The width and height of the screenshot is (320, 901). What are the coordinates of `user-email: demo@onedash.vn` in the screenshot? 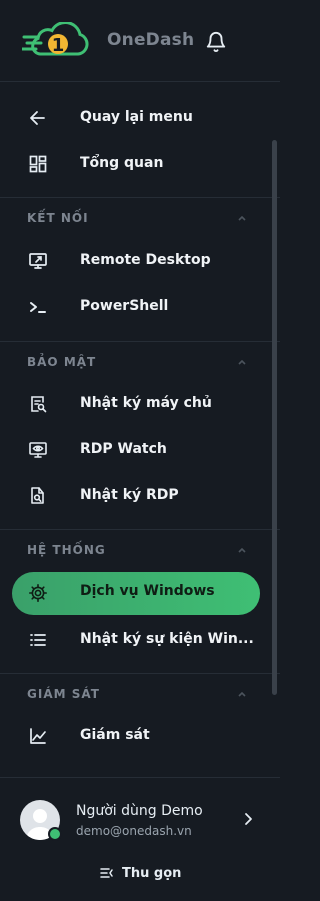 It's located at (134, 831).